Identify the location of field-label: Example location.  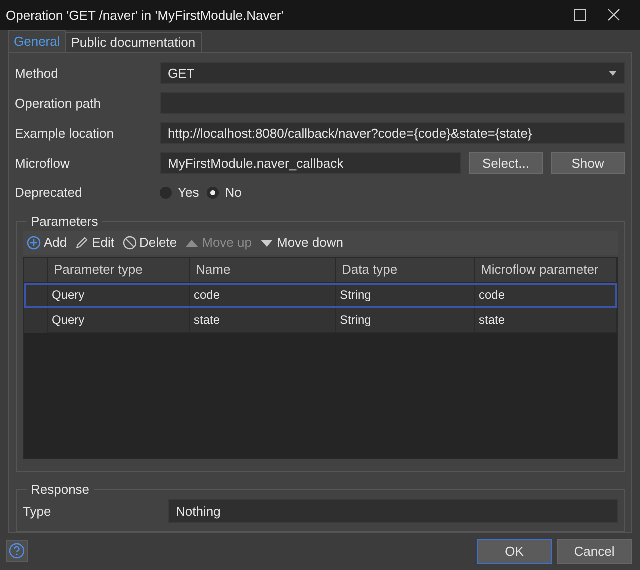
(65, 133).